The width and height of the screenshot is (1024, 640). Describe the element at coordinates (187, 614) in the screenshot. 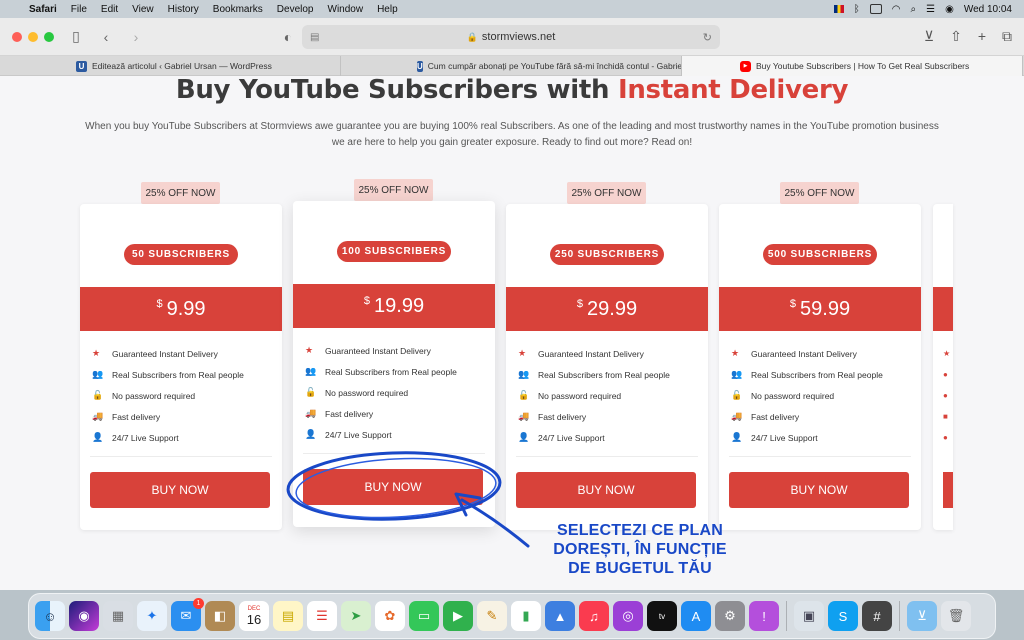

I see `mail-icon: ✉ 1` at that location.